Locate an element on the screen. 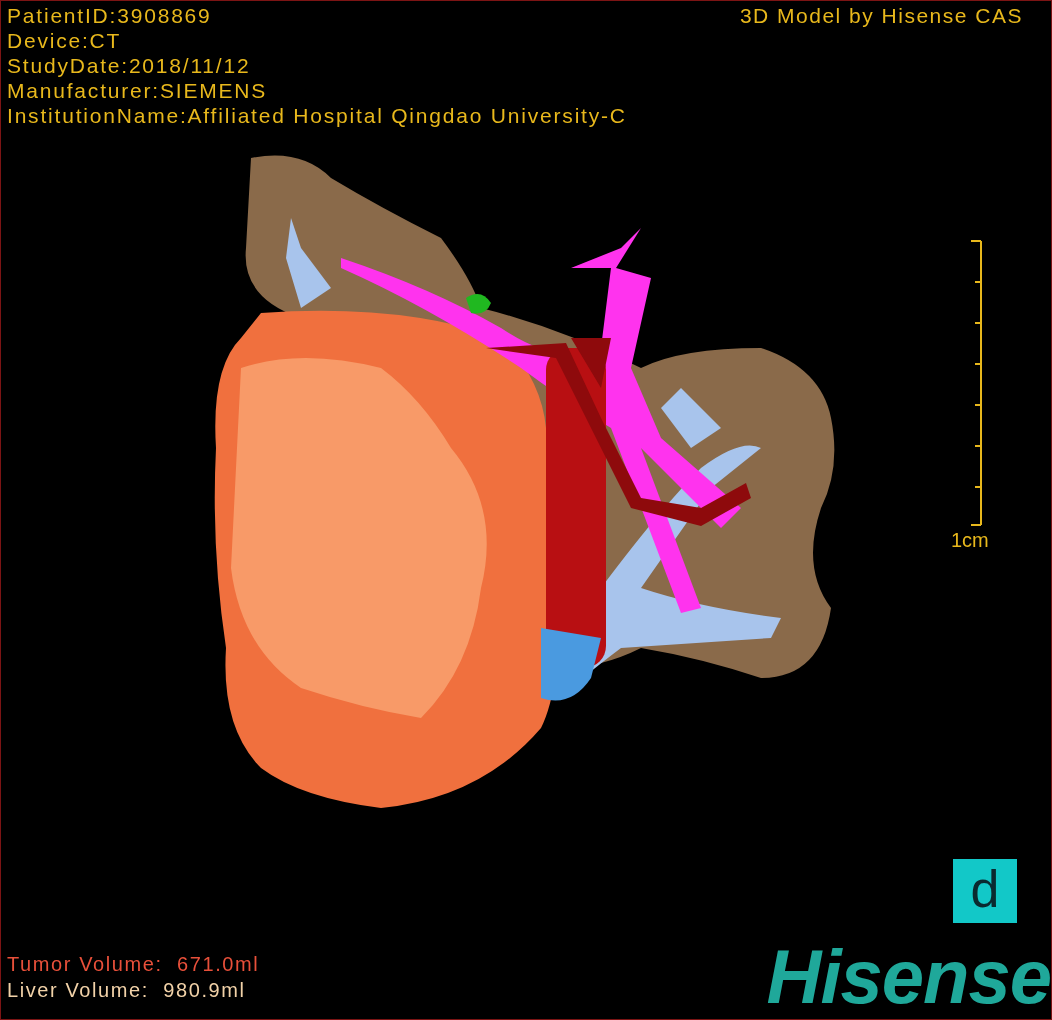  volume-reading: Liver Volume: 980.9ml is located at coordinates (127, 990).